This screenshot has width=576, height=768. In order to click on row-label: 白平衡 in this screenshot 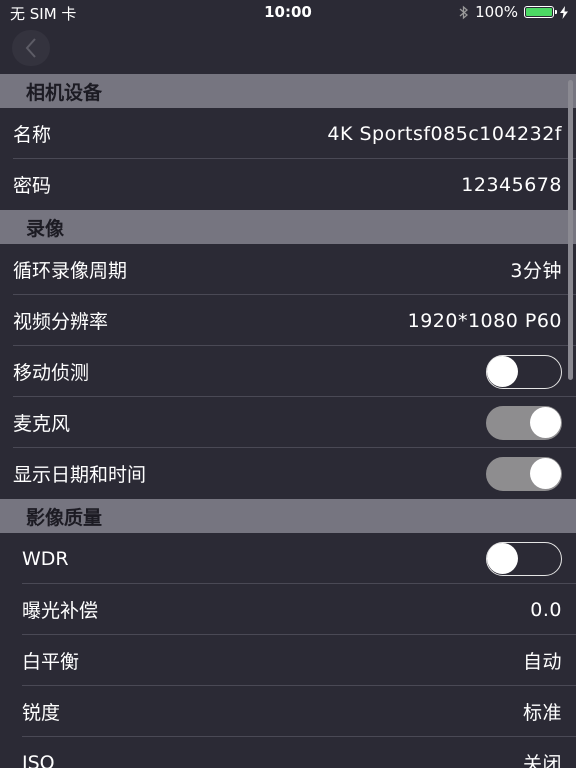, I will do `click(51, 662)`.